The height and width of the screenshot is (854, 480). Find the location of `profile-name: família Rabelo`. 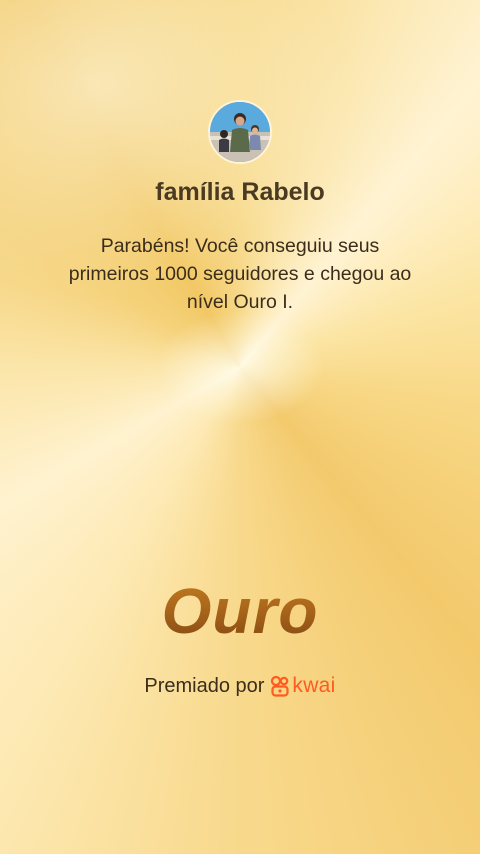

profile-name: família Rabelo is located at coordinates (240, 192).